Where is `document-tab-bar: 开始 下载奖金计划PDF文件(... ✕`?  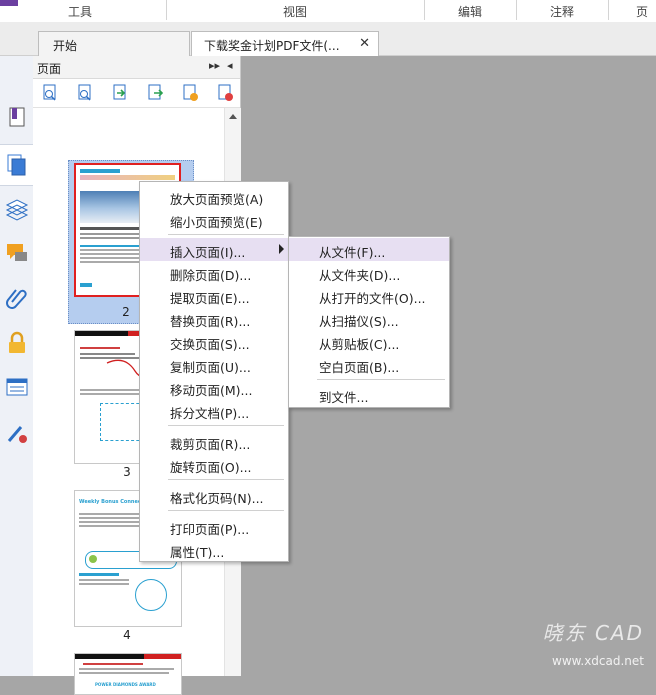 document-tab-bar: 开始 下载奖金计划PDF文件(... ✕ is located at coordinates (328, 39).